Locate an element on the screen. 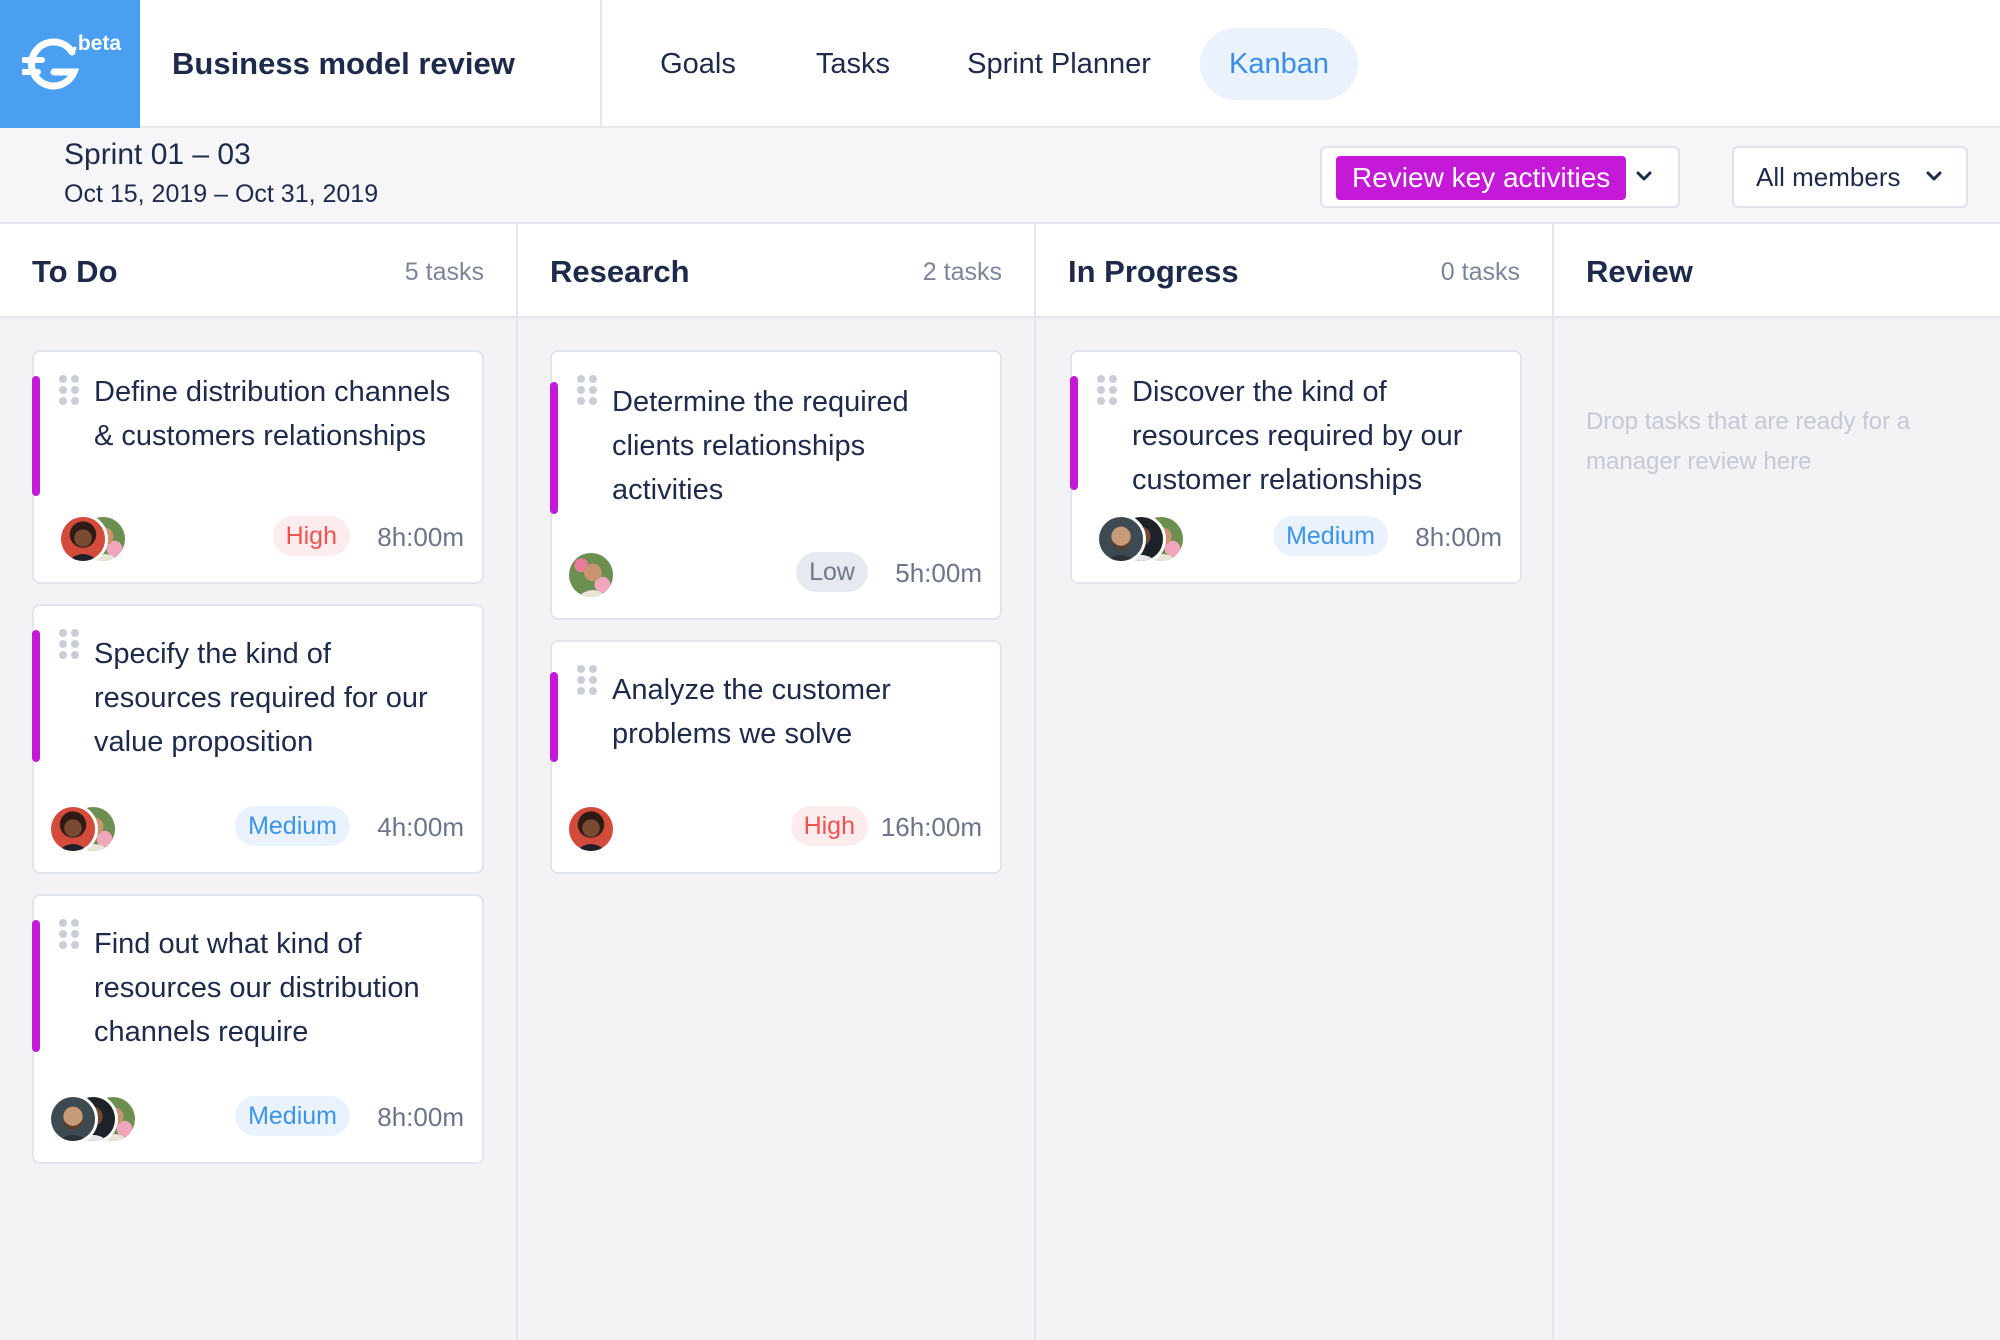 This screenshot has height=1340, width=2000. column-title: To Do is located at coordinates (75, 271).